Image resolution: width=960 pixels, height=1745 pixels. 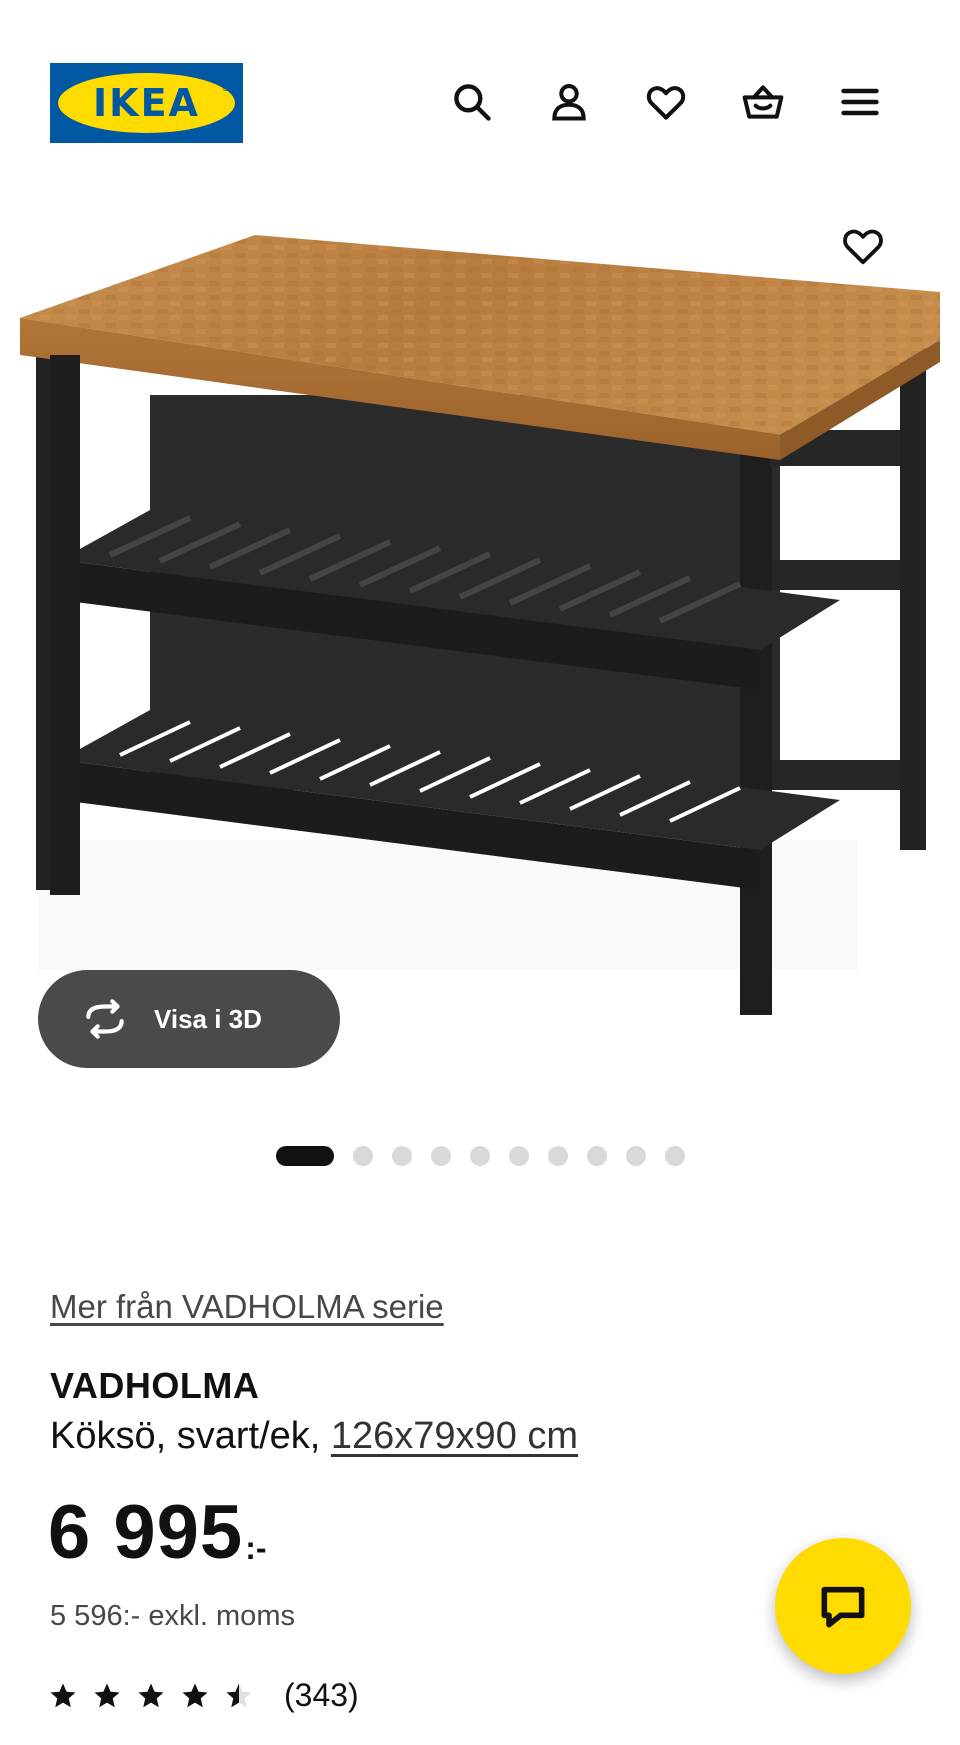 What do you see at coordinates (247, 1307) in the screenshot?
I see `series-link: Mer från VADHOLMA serie` at bounding box center [247, 1307].